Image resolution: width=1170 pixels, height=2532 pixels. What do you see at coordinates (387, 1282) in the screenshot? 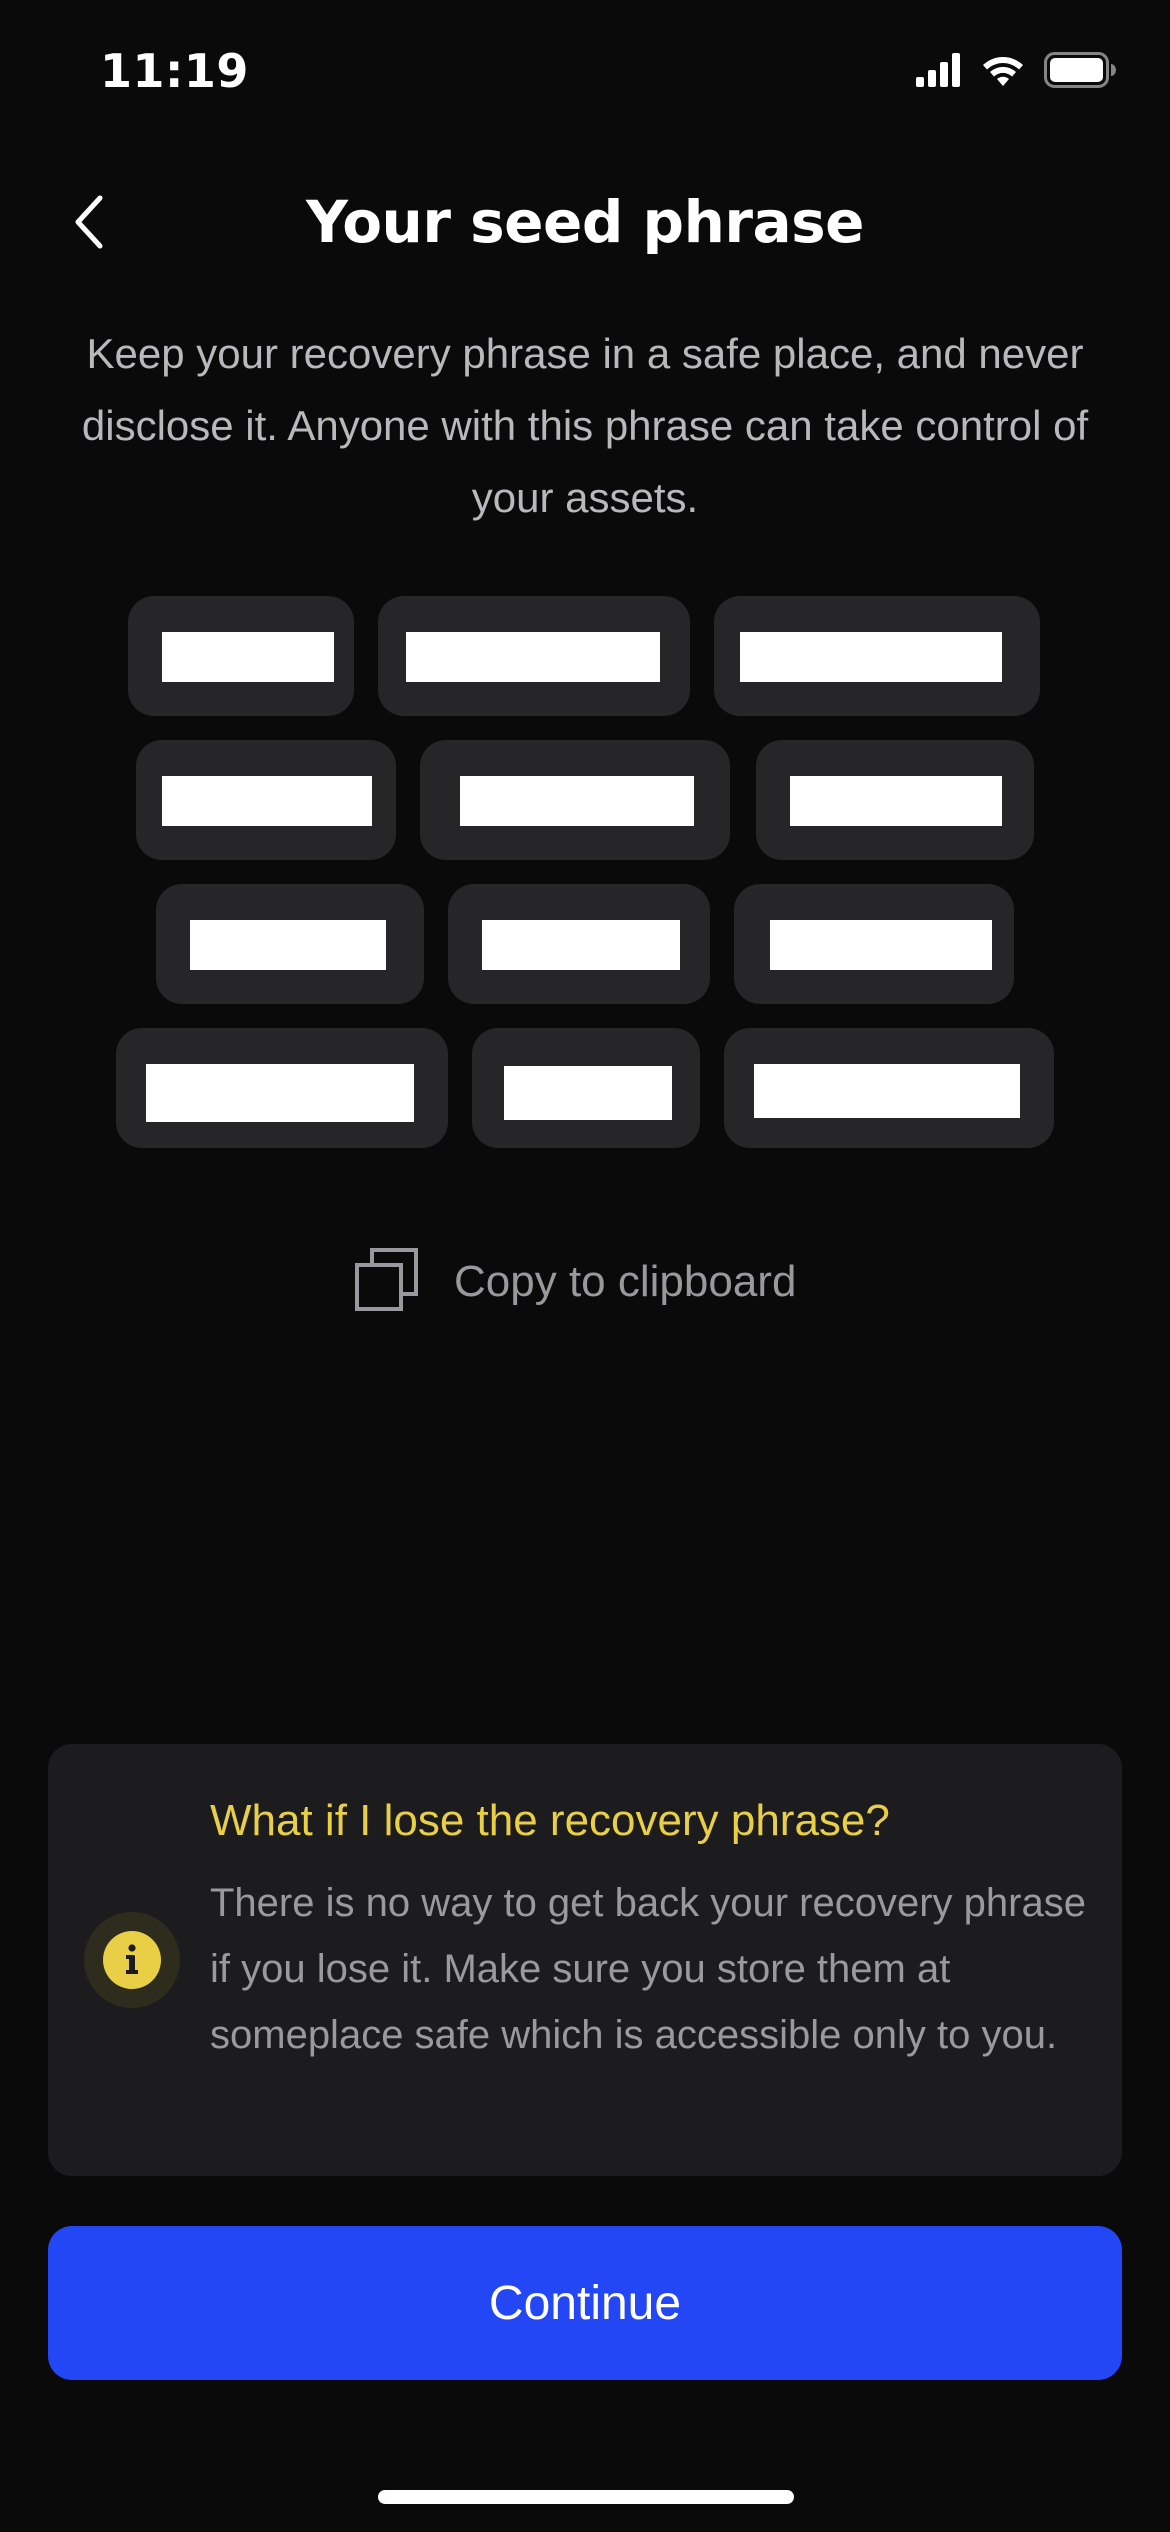
I see `copy-icon` at bounding box center [387, 1282].